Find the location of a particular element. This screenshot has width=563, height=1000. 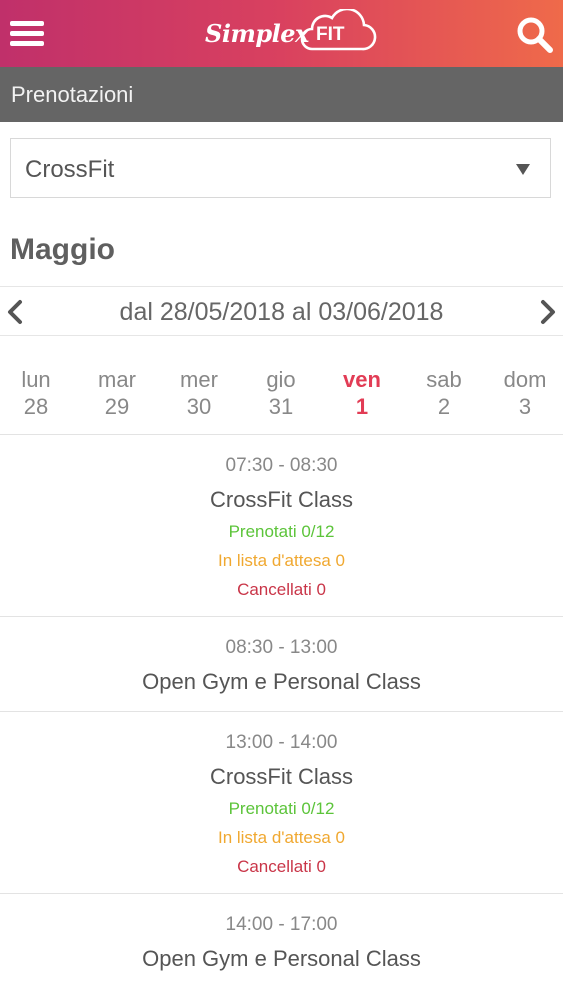

session-time: 14:00 - 17:00 is located at coordinates (281, 924).